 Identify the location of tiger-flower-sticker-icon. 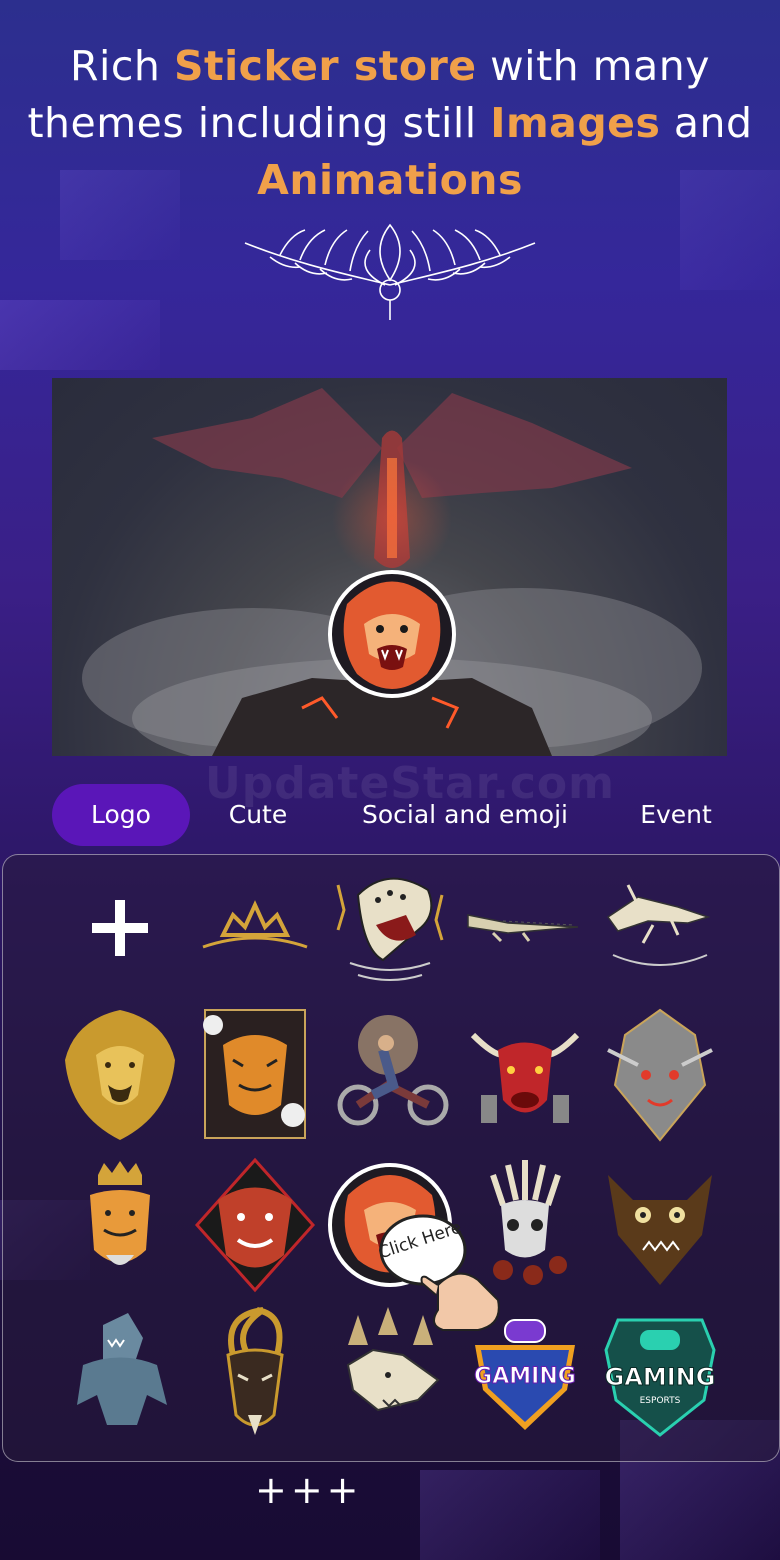
(254, 1074).